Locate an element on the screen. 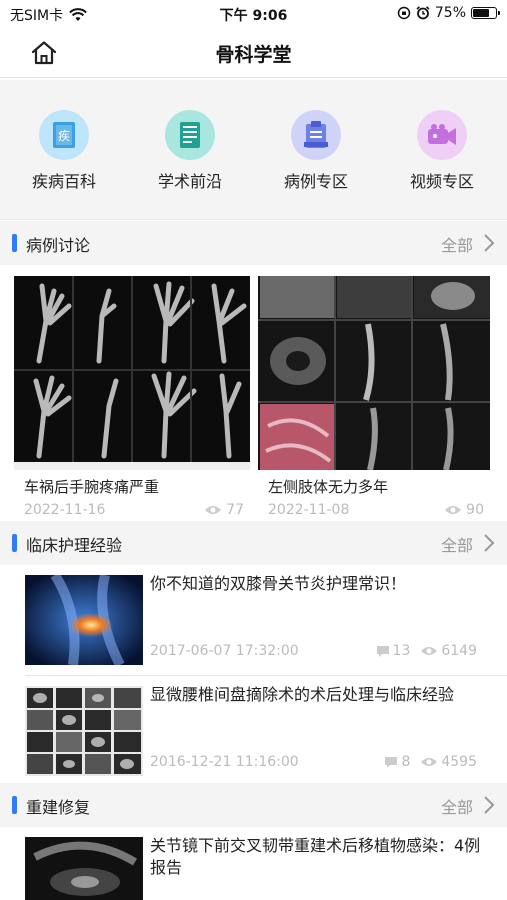  view-stat: 6149 is located at coordinates (448, 651).